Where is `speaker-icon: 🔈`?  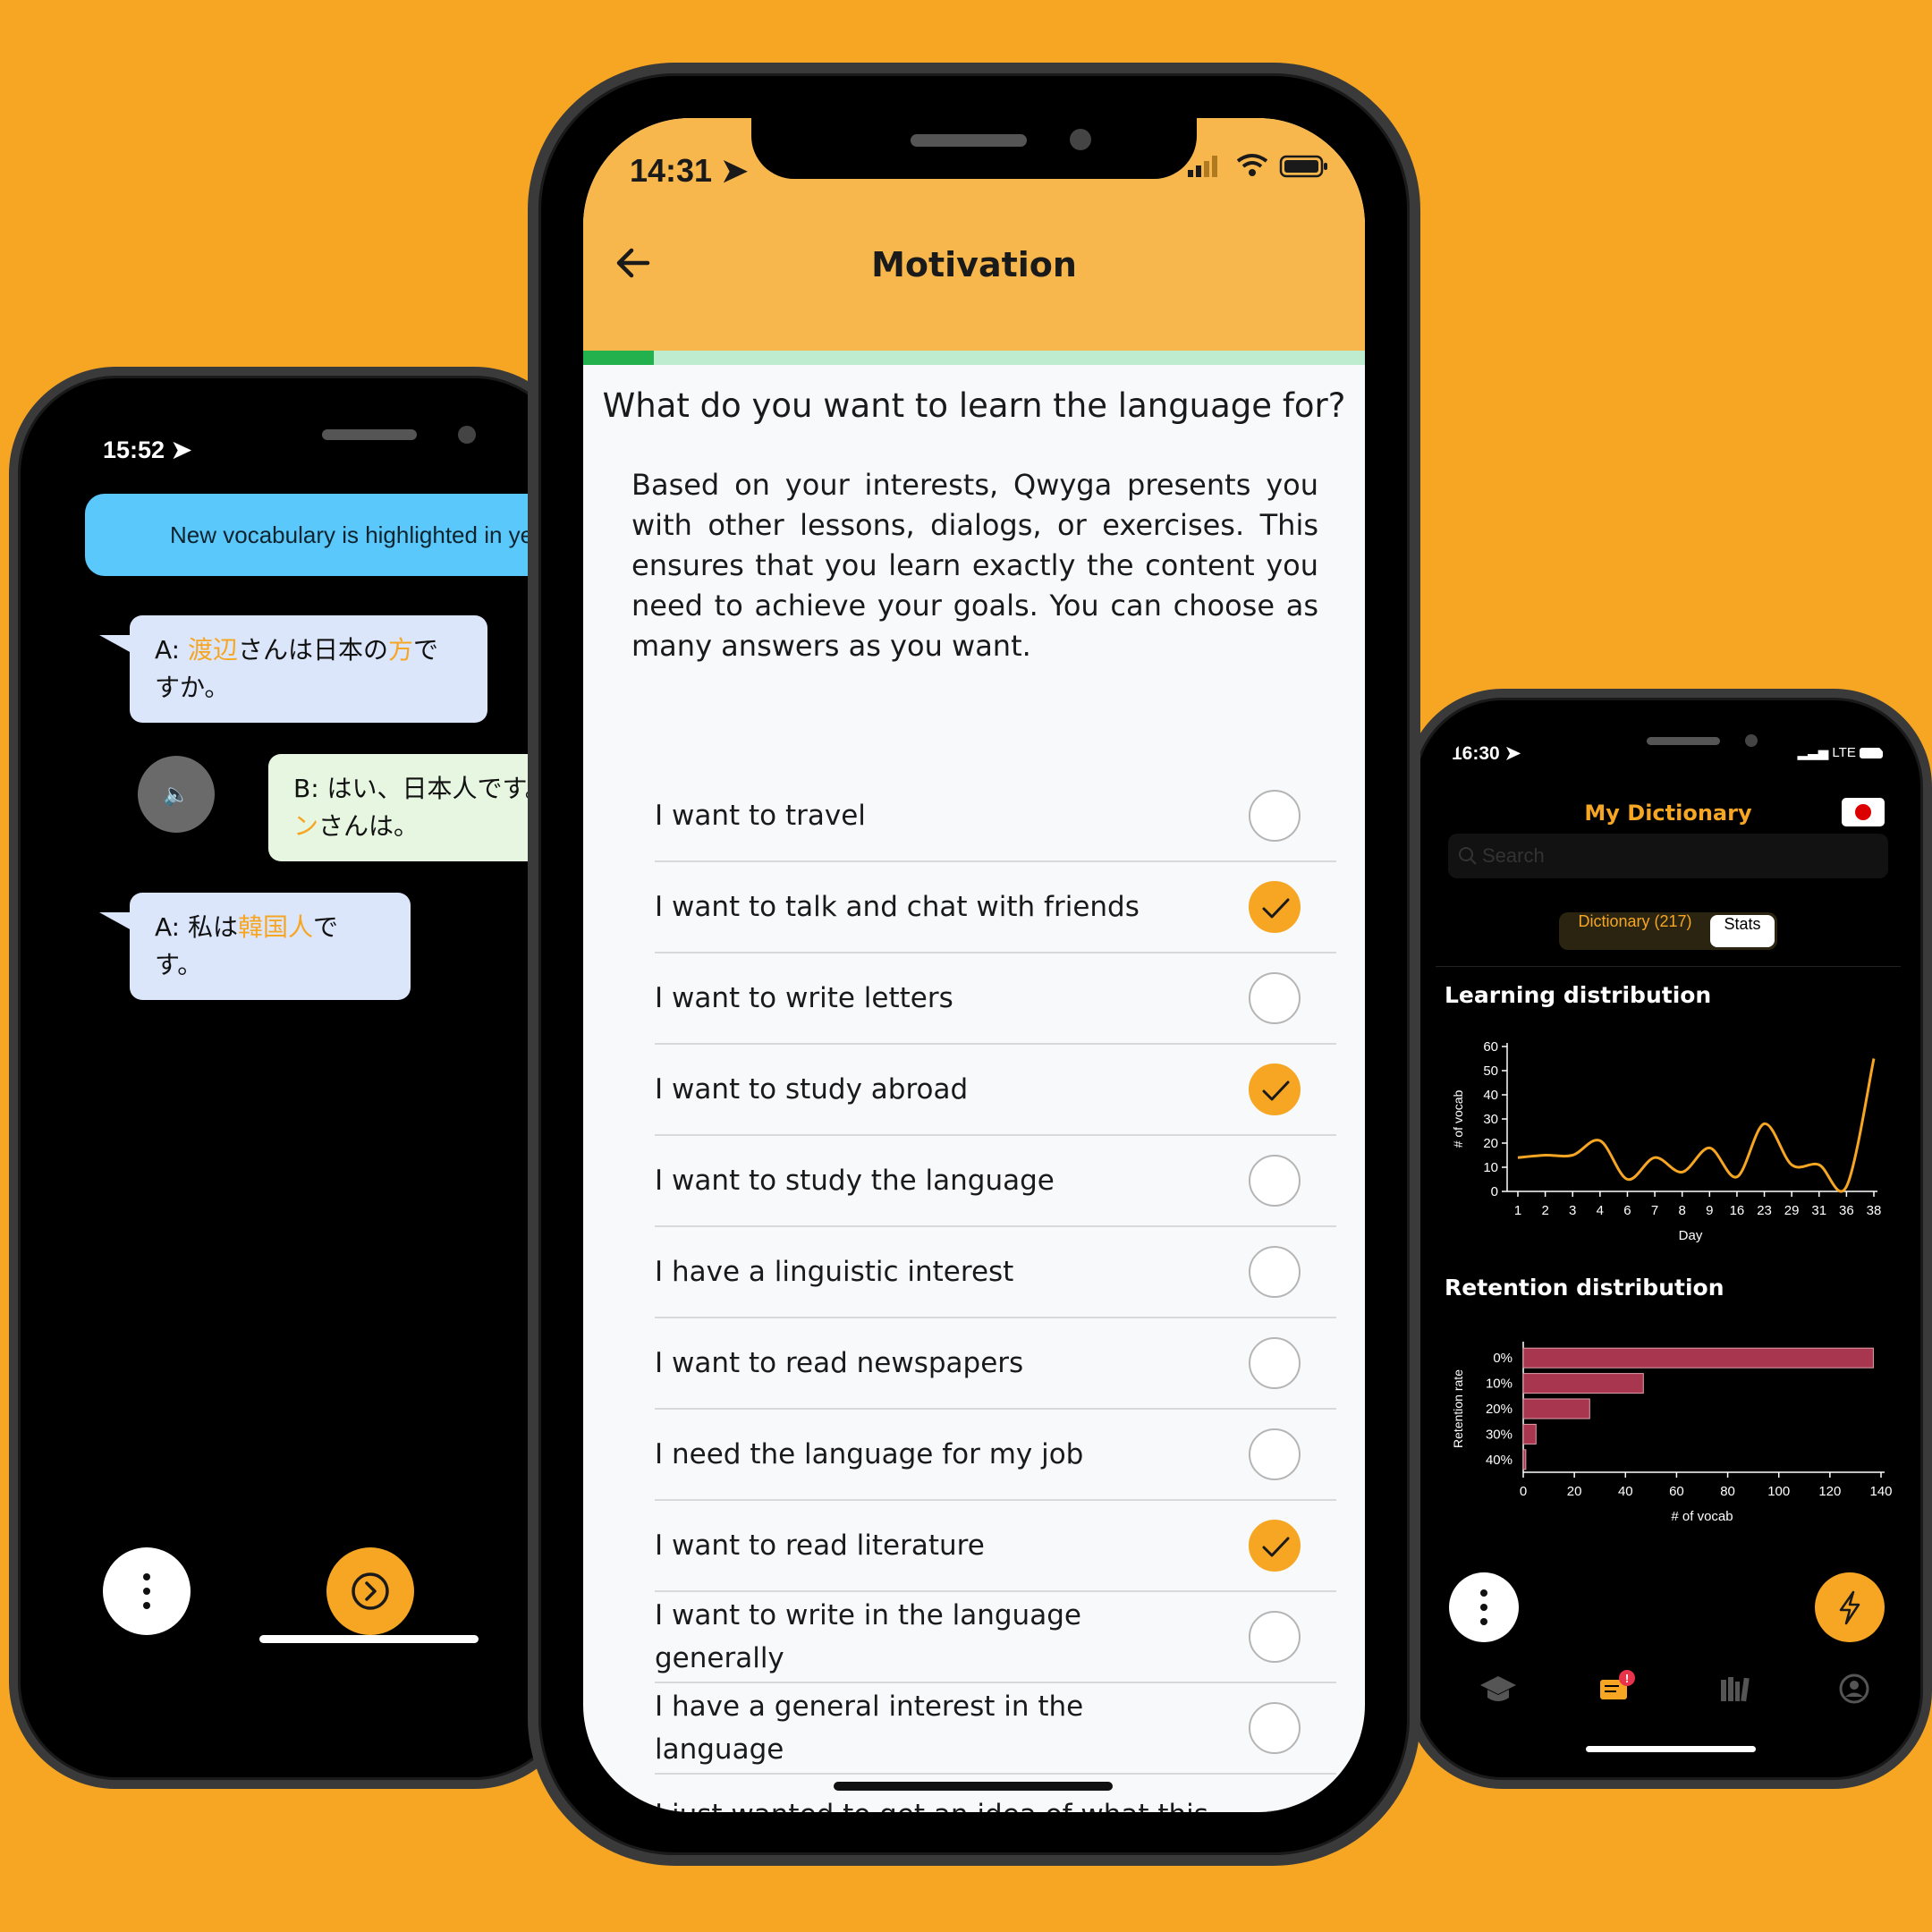
speaker-icon: 🔈 is located at coordinates (176, 794).